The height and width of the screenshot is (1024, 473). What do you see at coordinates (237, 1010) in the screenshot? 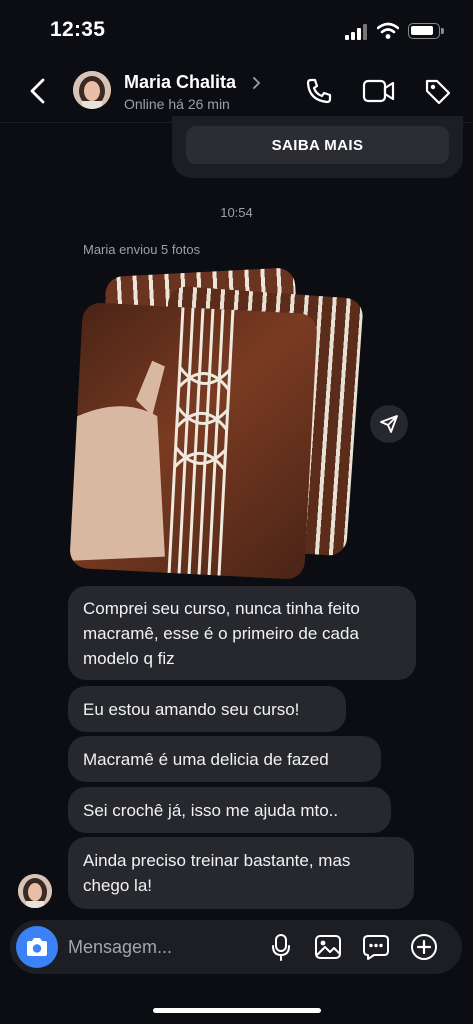
I see `home-indicator` at bounding box center [237, 1010].